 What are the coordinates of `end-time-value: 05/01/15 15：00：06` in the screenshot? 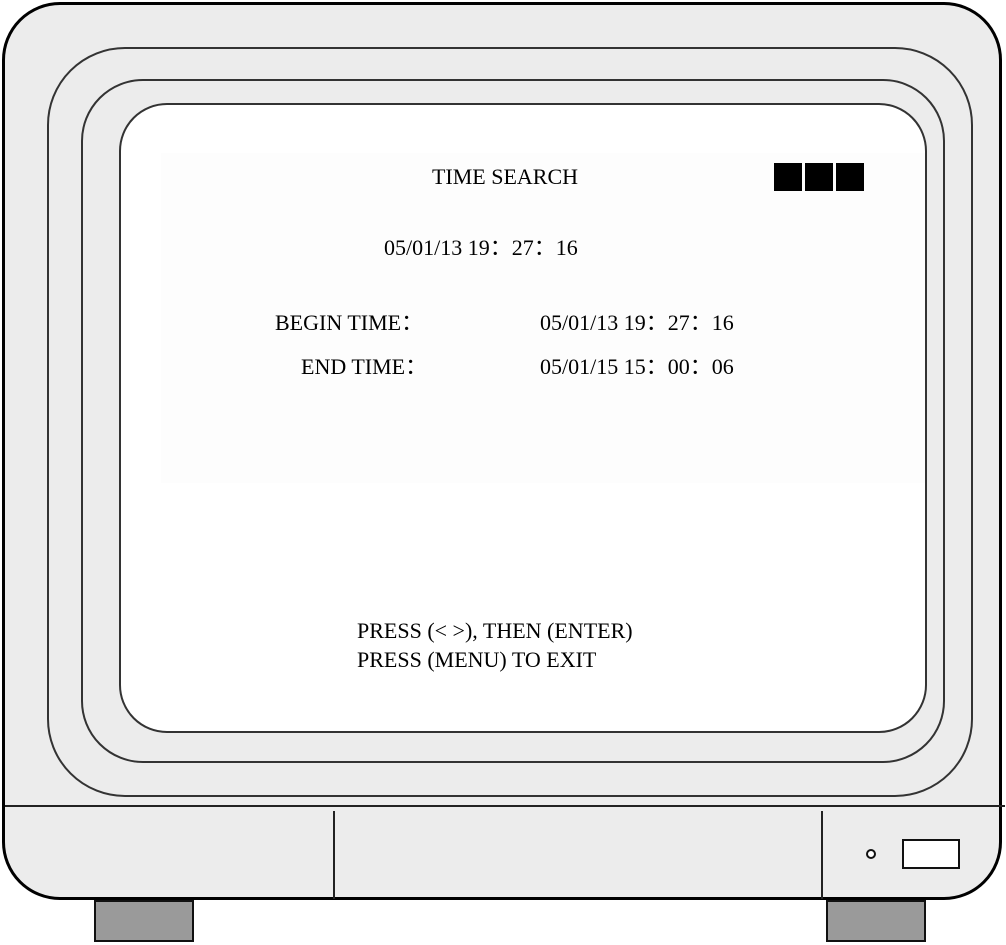 It's located at (637, 367).